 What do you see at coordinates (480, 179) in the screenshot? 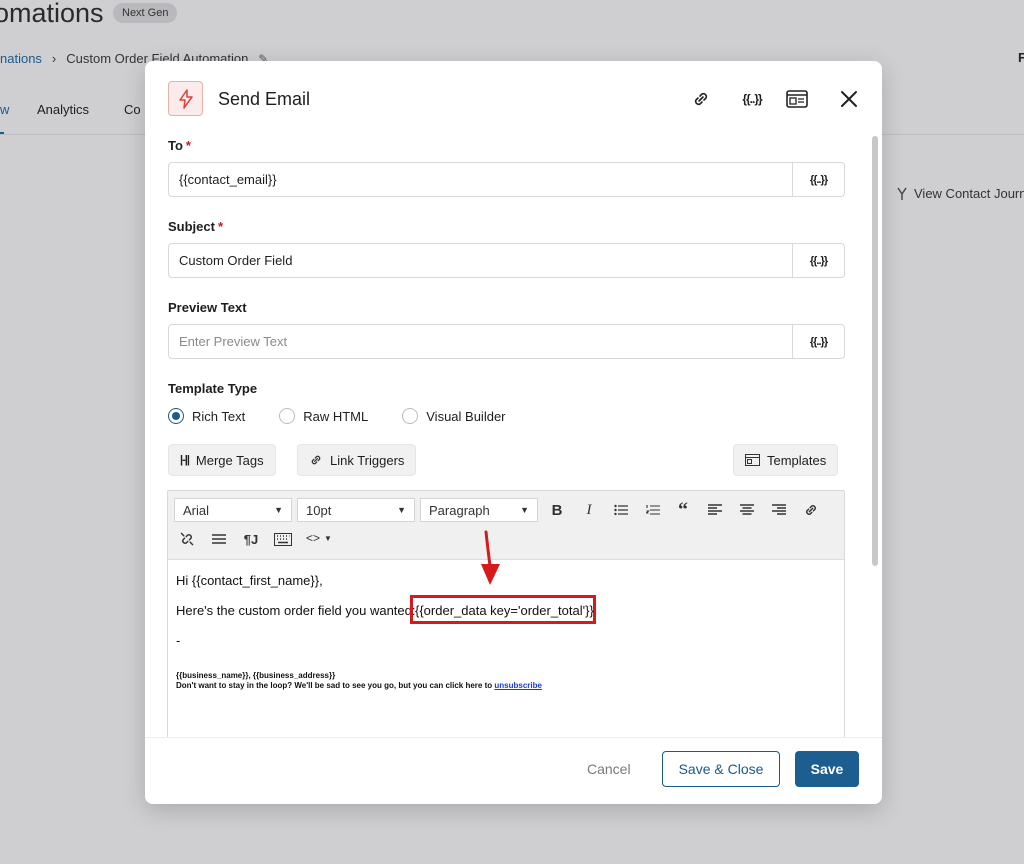
I see `to-input` at bounding box center [480, 179].